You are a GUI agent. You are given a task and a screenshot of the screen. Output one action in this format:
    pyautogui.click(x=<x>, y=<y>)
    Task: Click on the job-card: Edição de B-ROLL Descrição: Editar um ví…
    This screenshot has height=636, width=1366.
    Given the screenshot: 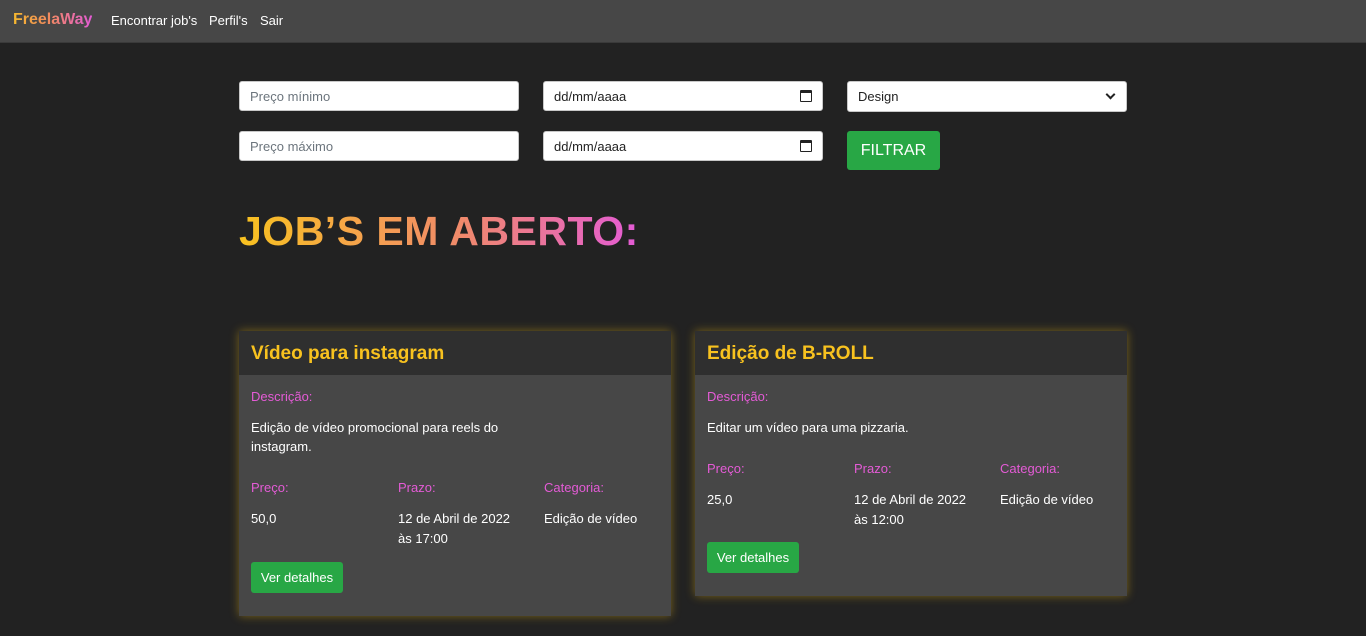 What is the action you would take?
    pyautogui.click(x=911, y=463)
    